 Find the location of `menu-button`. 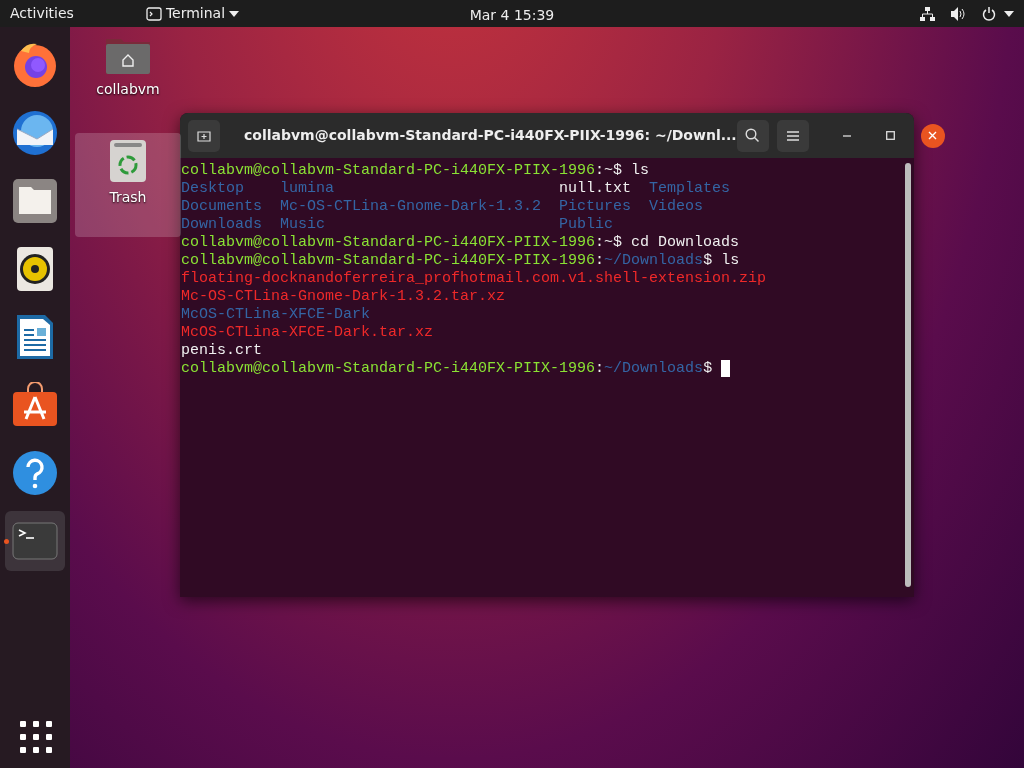

menu-button is located at coordinates (792, 135).